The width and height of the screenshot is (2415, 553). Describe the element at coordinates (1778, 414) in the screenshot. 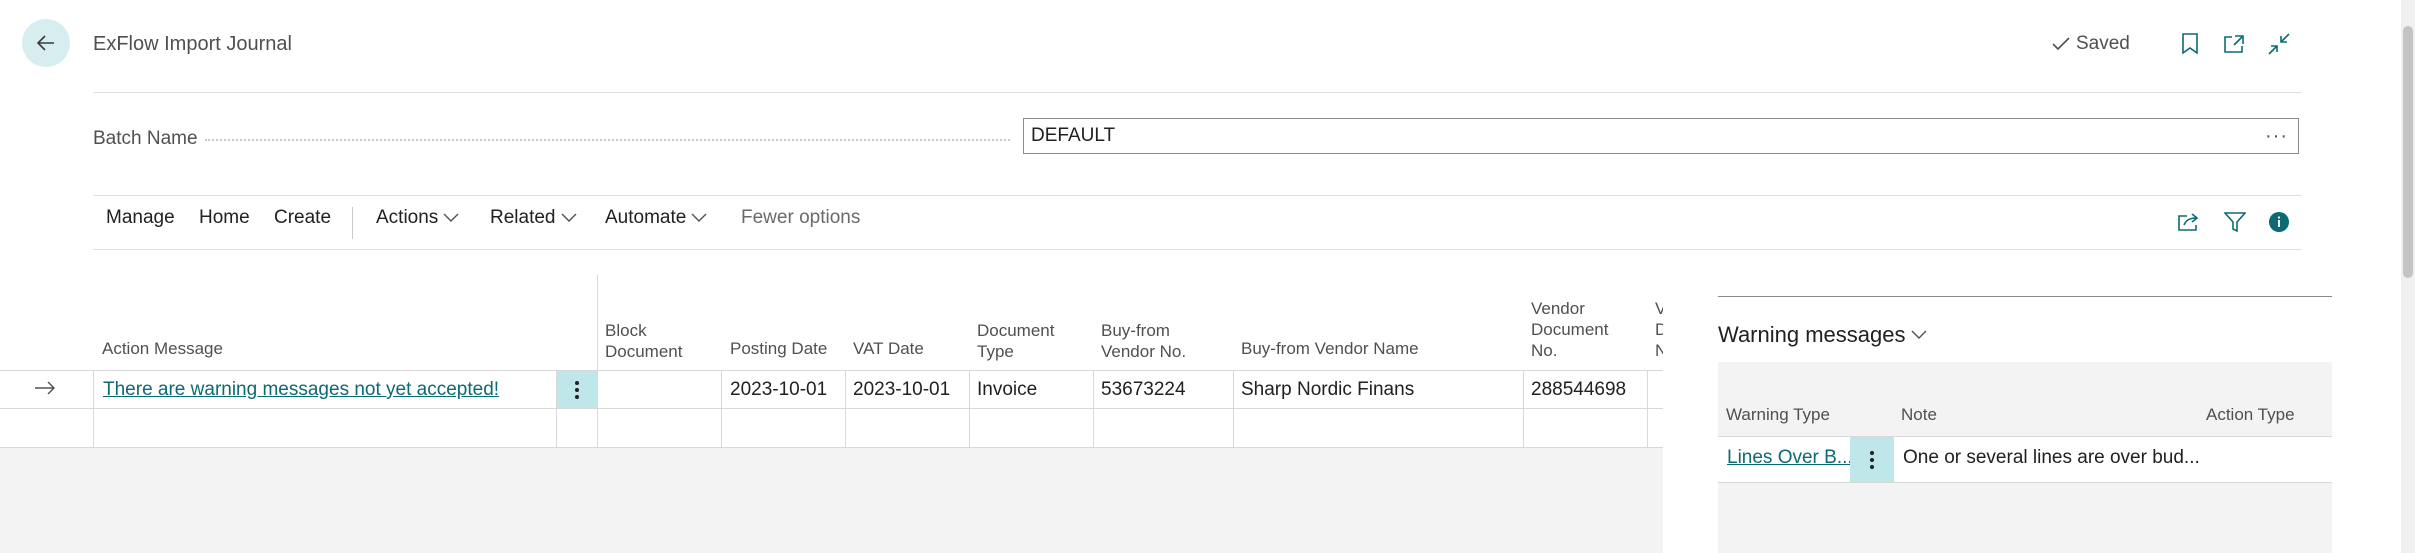

I see `col-warning-type: Warning Type` at that location.